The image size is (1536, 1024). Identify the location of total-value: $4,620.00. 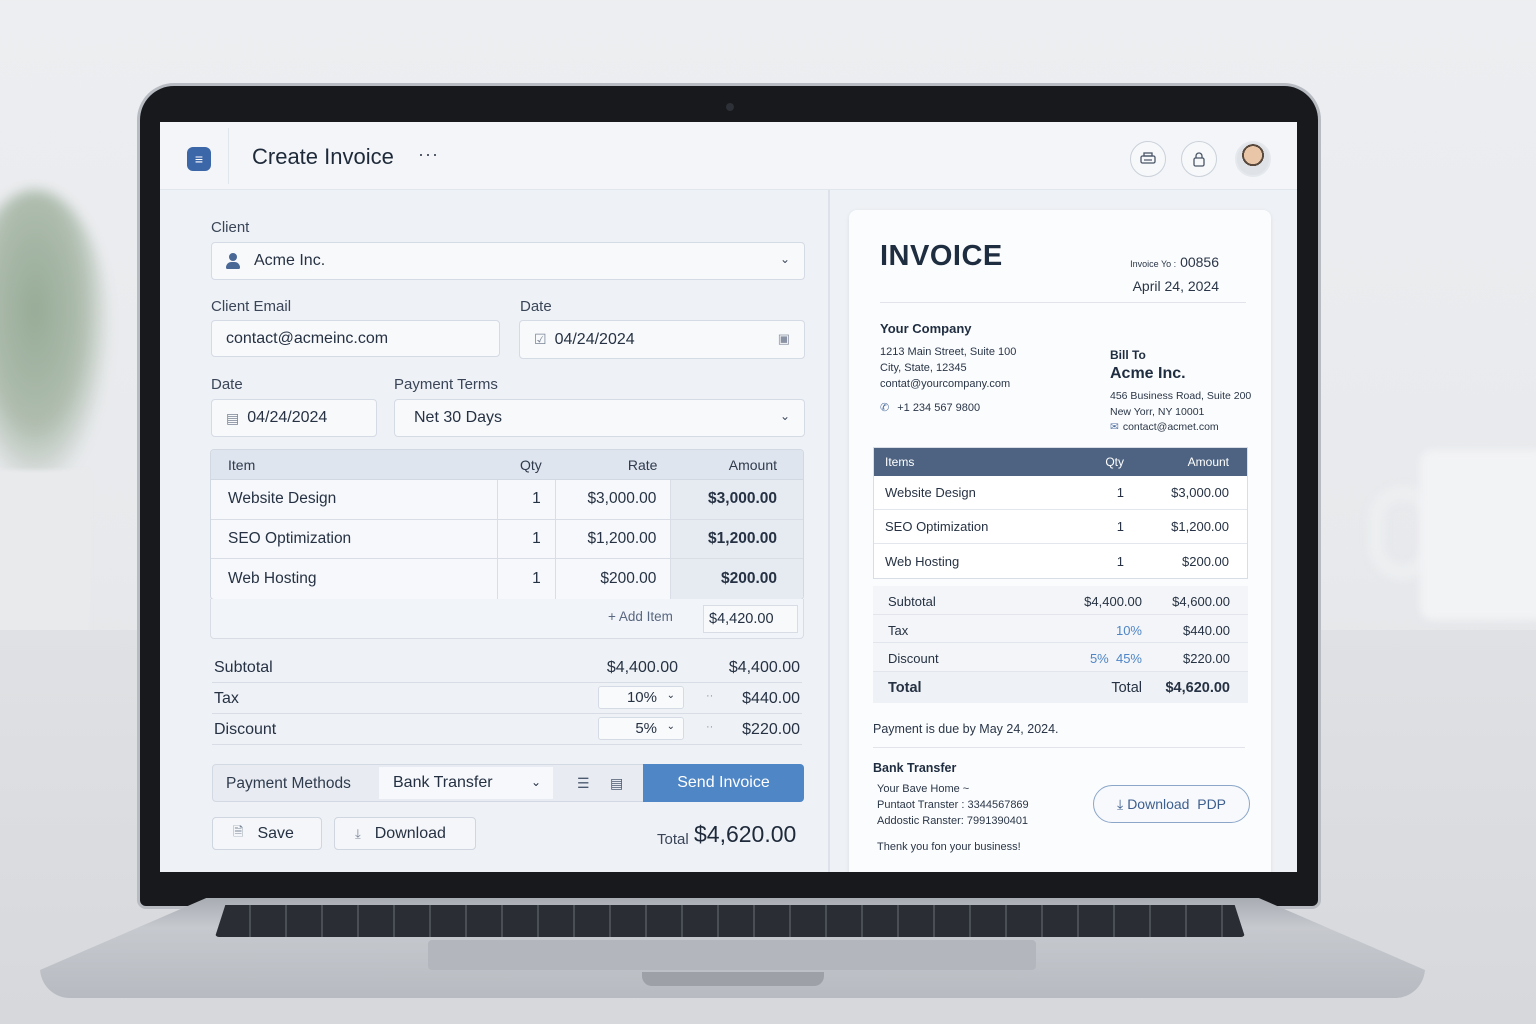
(745, 834).